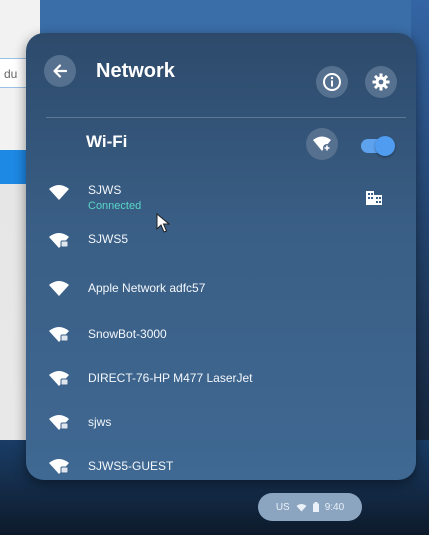  Describe the element at coordinates (221, 193) in the screenshot. I see `network-item-sjws: SJWS Connected` at that location.